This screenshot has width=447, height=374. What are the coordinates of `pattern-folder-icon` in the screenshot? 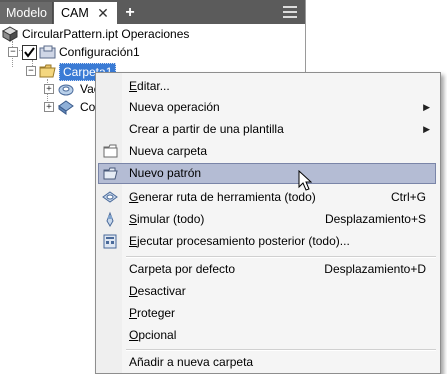 It's located at (110, 173).